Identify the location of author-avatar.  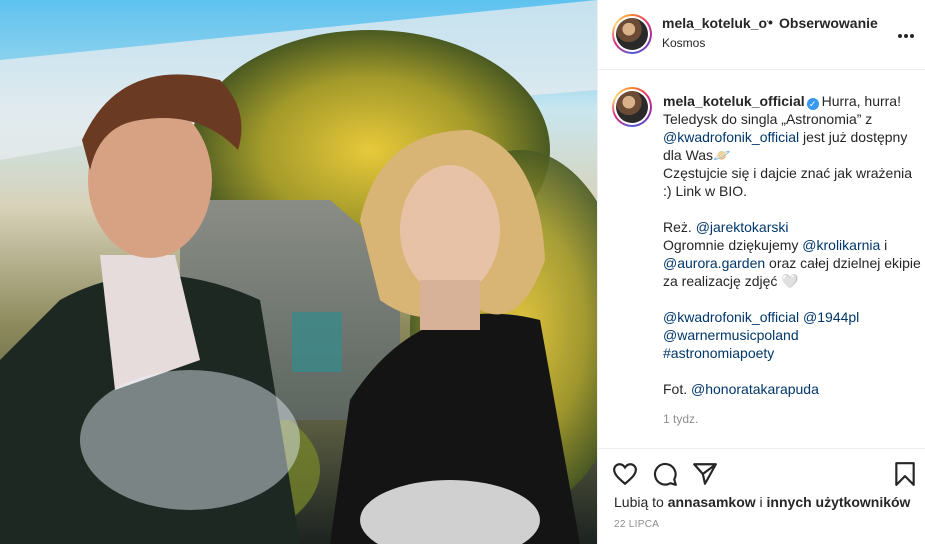
(632, 34).